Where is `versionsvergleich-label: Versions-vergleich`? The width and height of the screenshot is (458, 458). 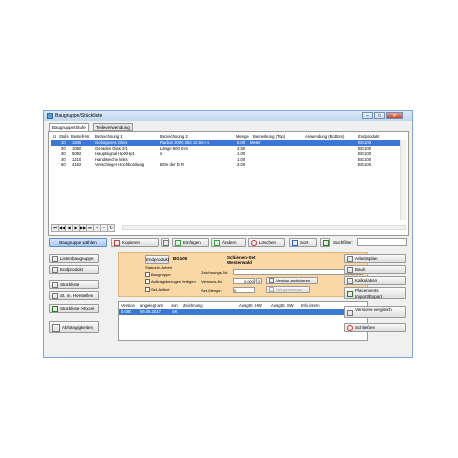 versionsvergleich-label: Versions-vergleich is located at coordinates (373, 309).